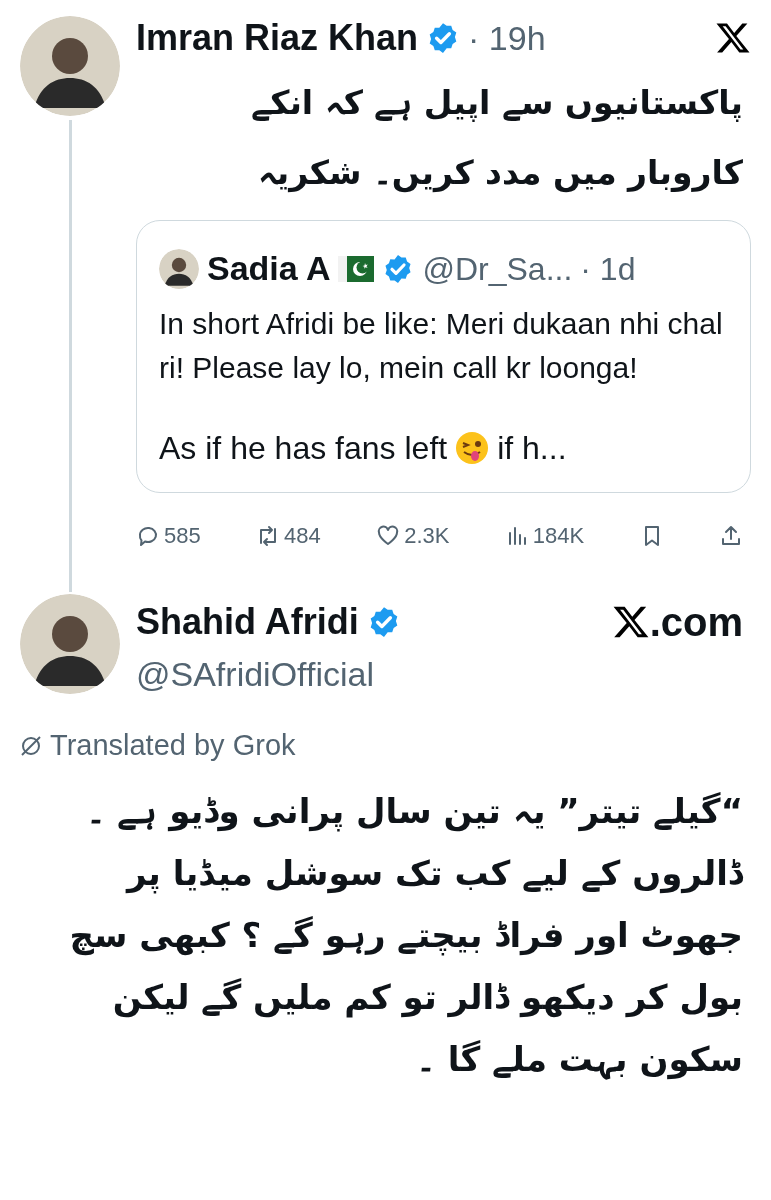  What do you see at coordinates (472, 448) in the screenshot?
I see `winking-tongue-emoji-icon` at bounding box center [472, 448].